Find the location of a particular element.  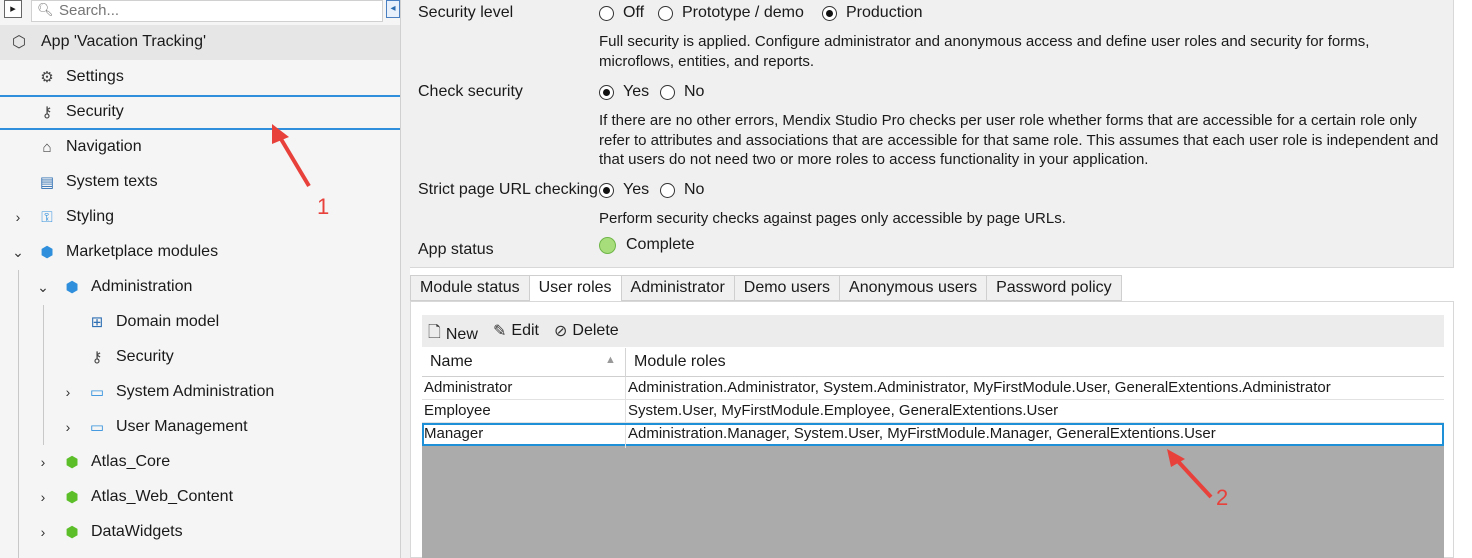

annotation-label-2: 2 is located at coordinates (1222, 497).